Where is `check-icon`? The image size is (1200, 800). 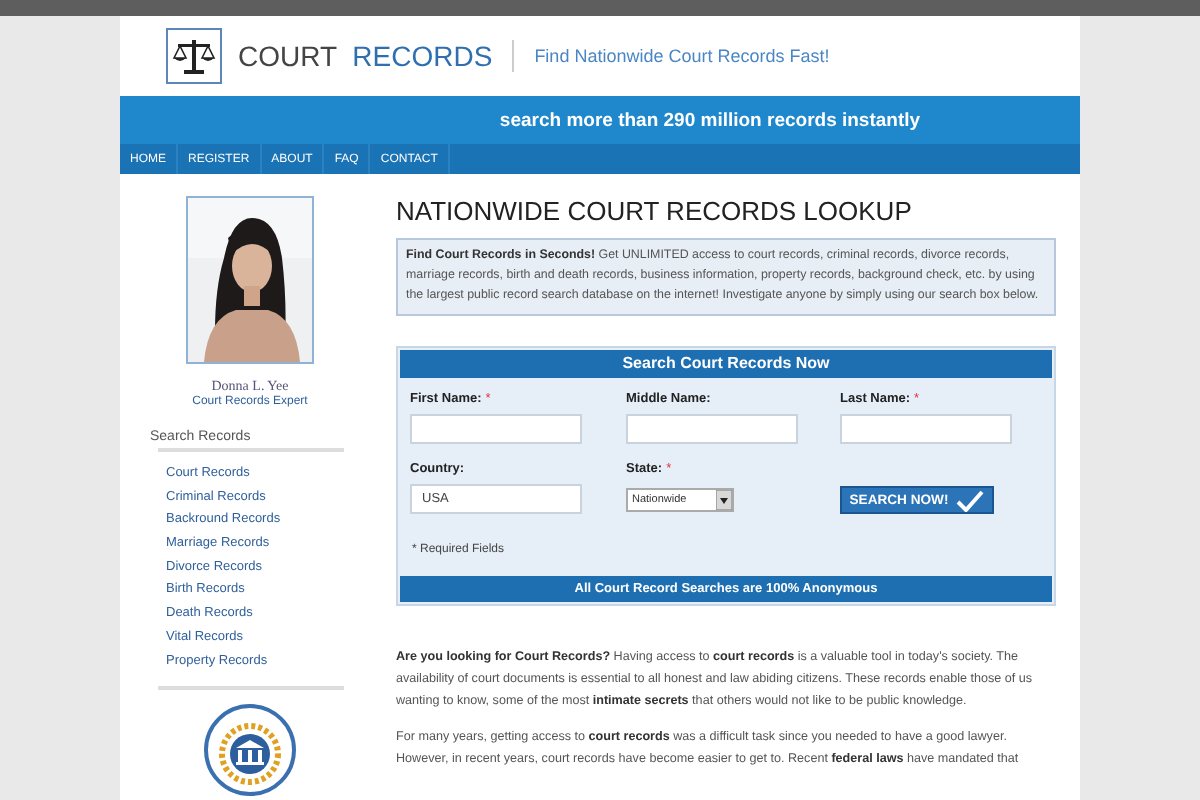
check-icon is located at coordinates (970, 500).